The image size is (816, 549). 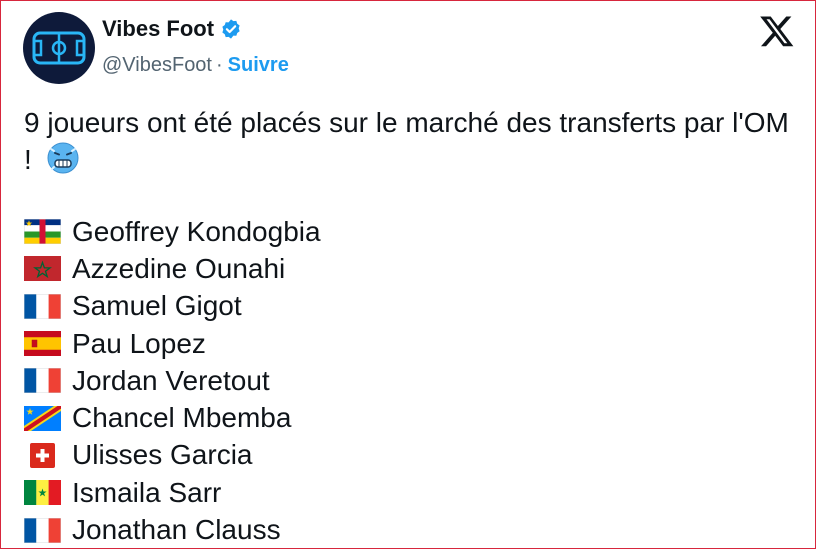 I want to click on player-name: Ulisses Garcia, so click(x=162, y=455).